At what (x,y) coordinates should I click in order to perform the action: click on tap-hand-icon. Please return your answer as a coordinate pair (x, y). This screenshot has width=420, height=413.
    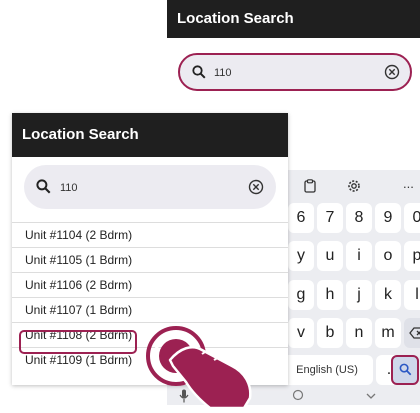
    Looking at the image, I should click on (205, 365).